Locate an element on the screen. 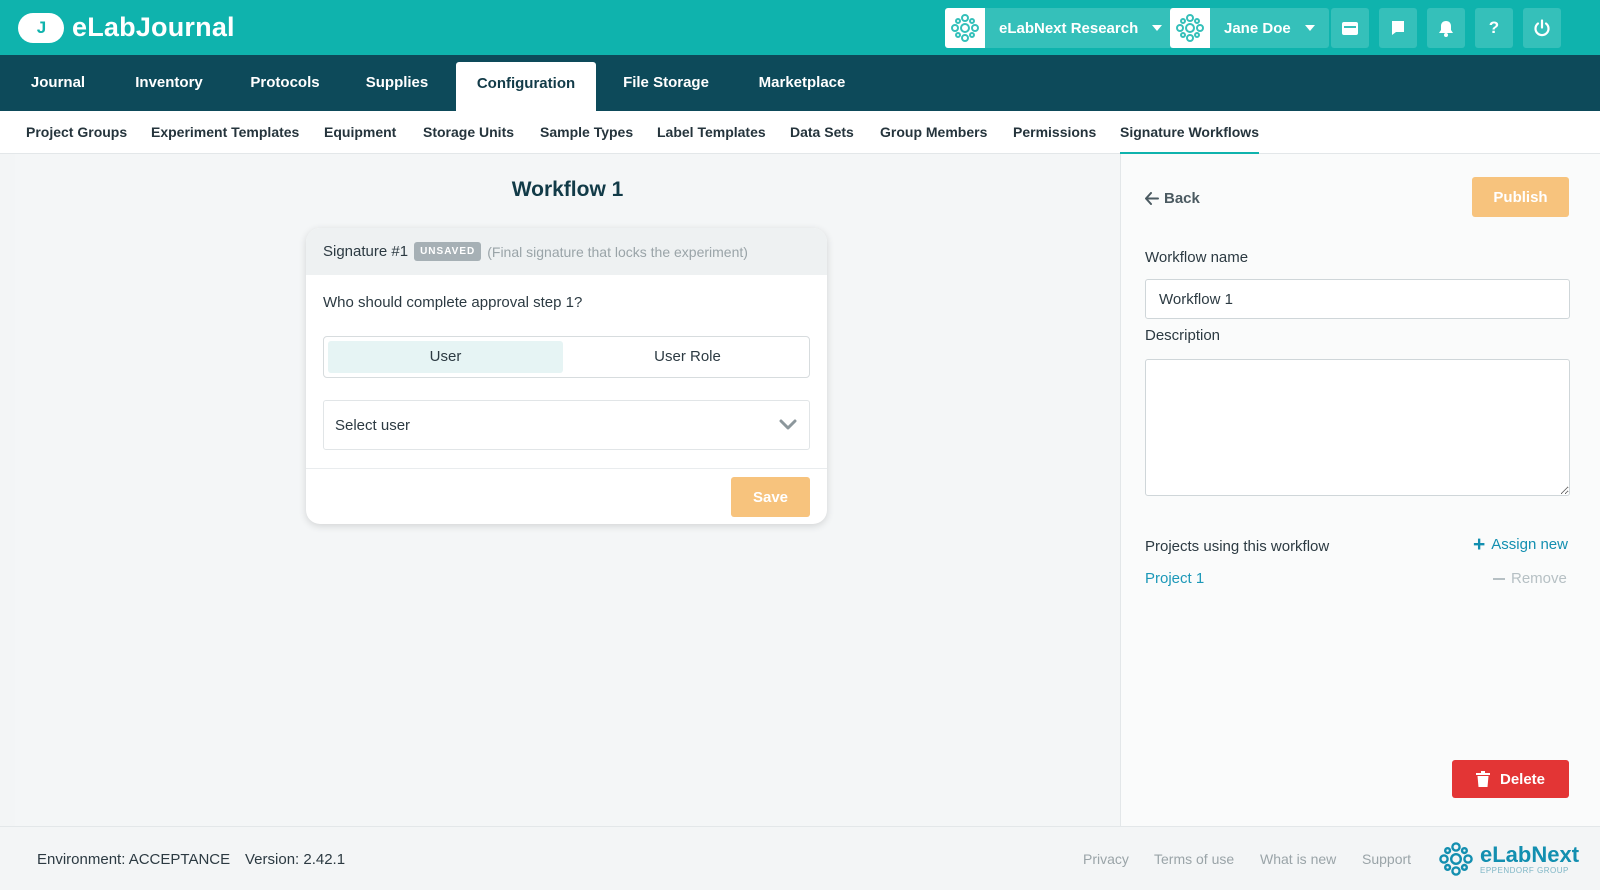  trash-icon is located at coordinates (1482, 779).